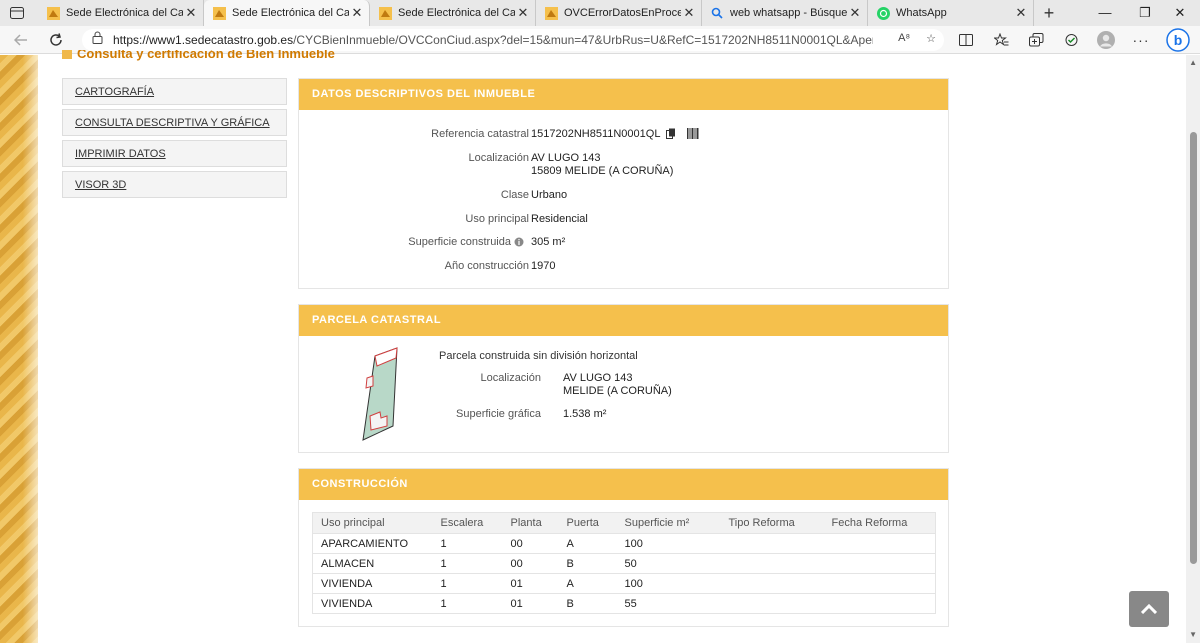  I want to click on field-label: Uso principal, so click(497, 219).